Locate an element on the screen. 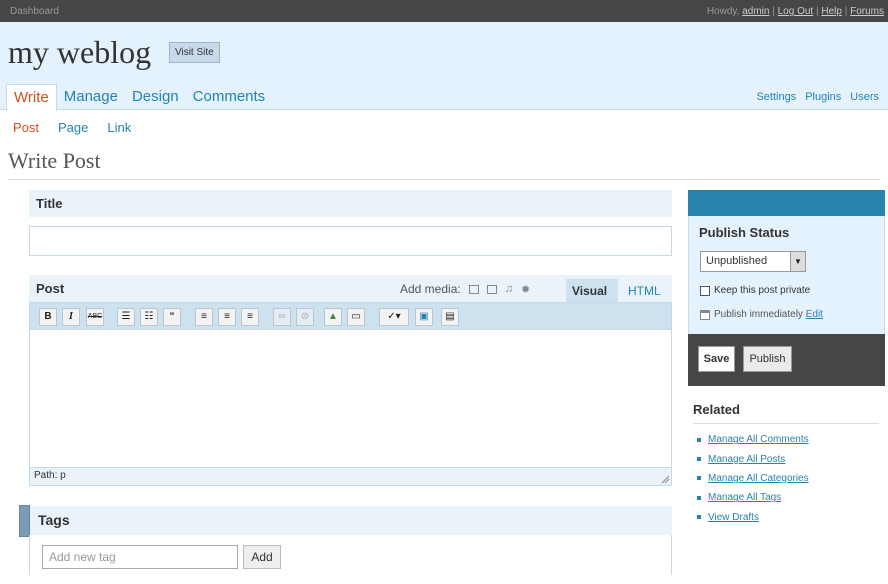 The width and height of the screenshot is (888, 584). add-media-label: Add media: is located at coordinates (430, 289).